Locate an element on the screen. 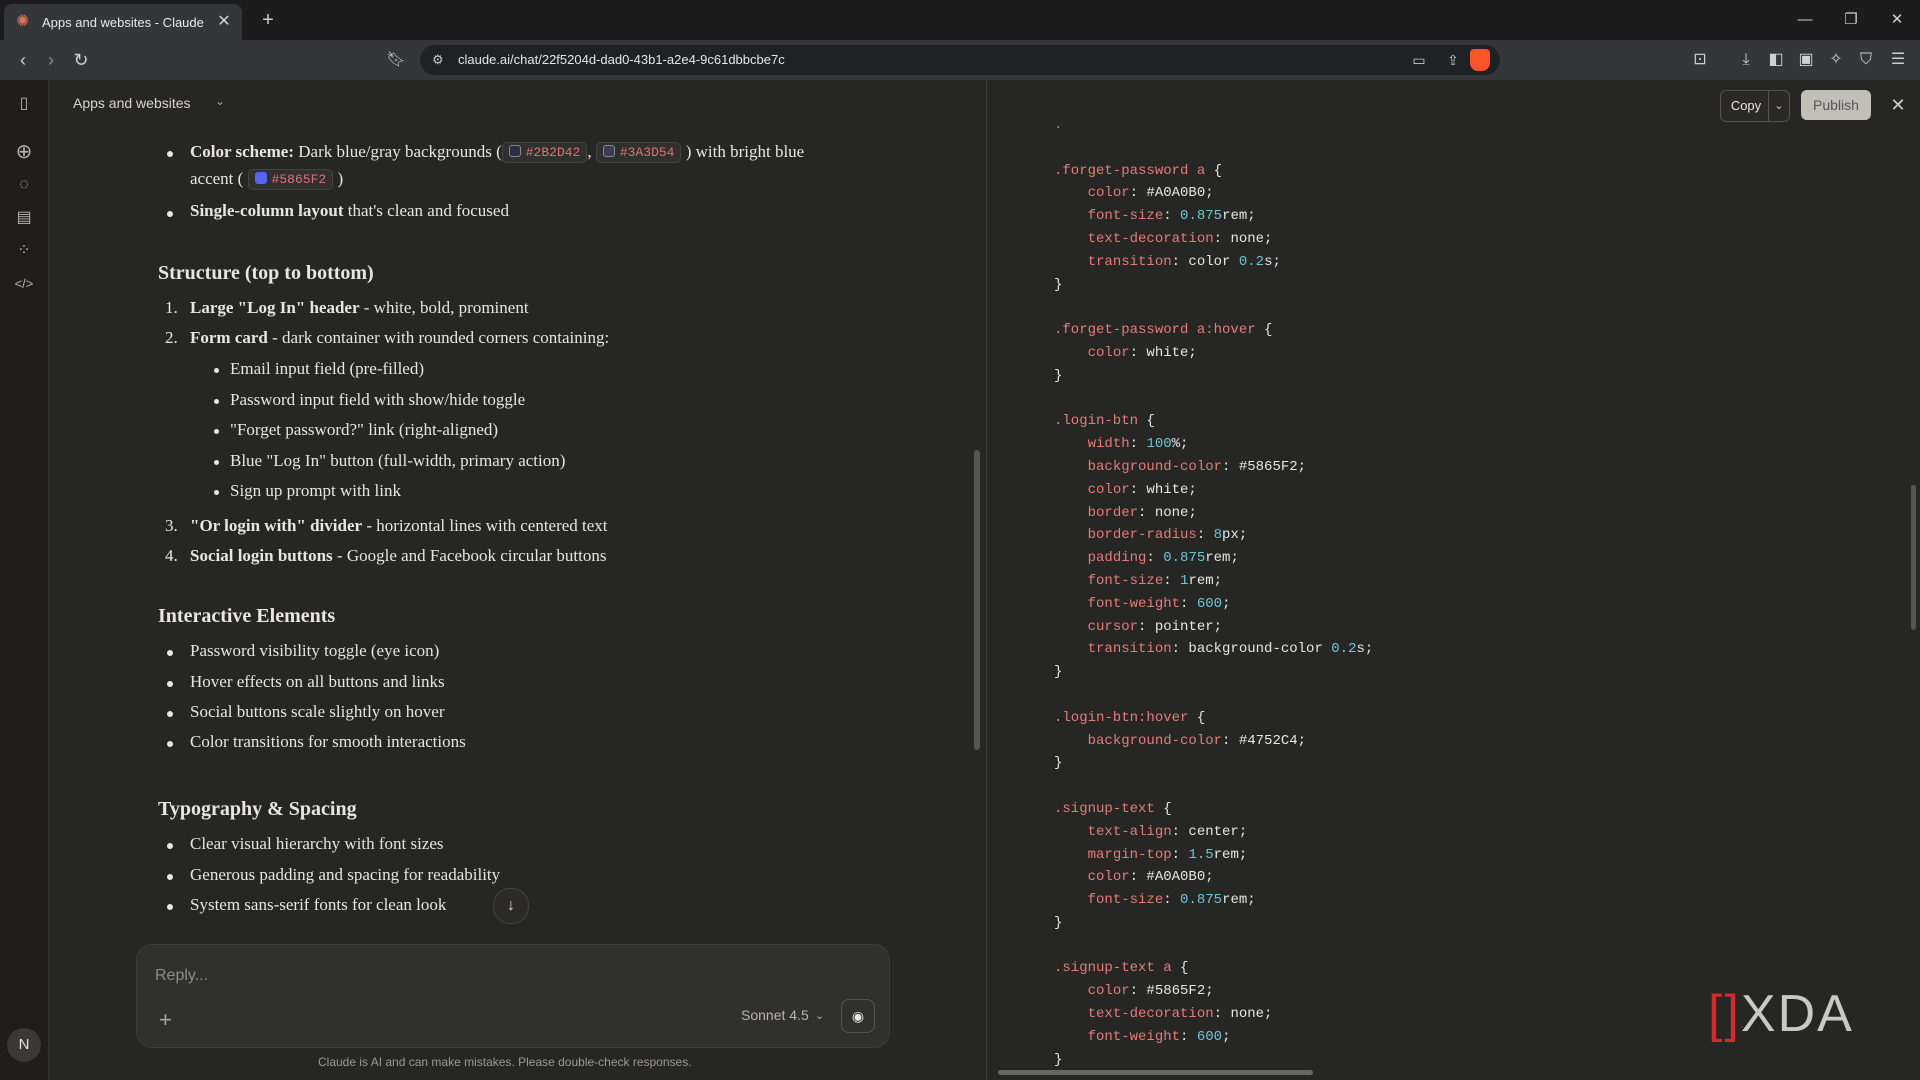 Image resolution: width=1920 pixels, height=1080 pixels. code-line: transition: color 0.2s; is located at coordinates (1184, 261).